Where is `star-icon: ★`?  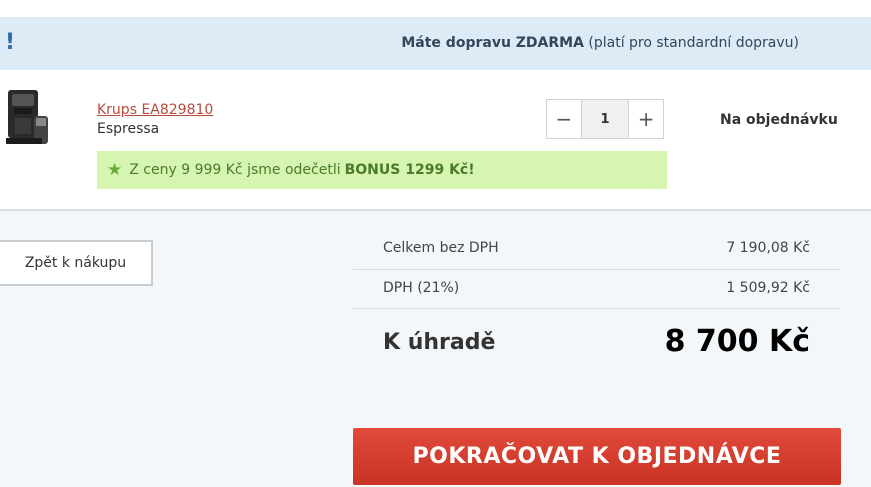 star-icon: ★ is located at coordinates (115, 170).